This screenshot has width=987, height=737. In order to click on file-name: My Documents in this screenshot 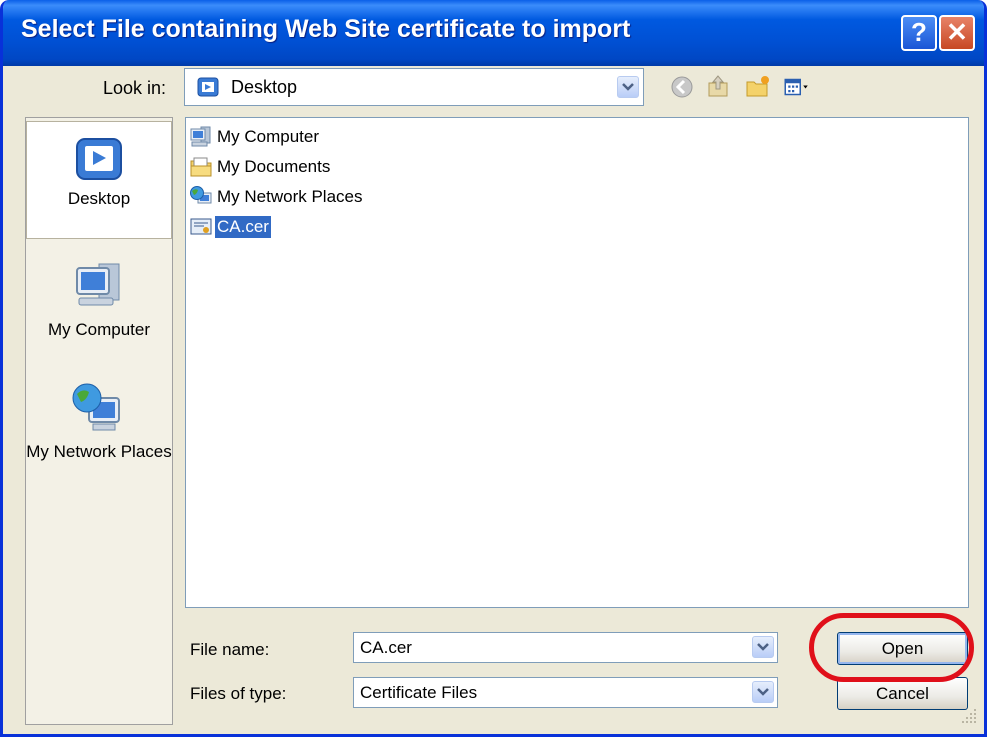, I will do `click(274, 166)`.